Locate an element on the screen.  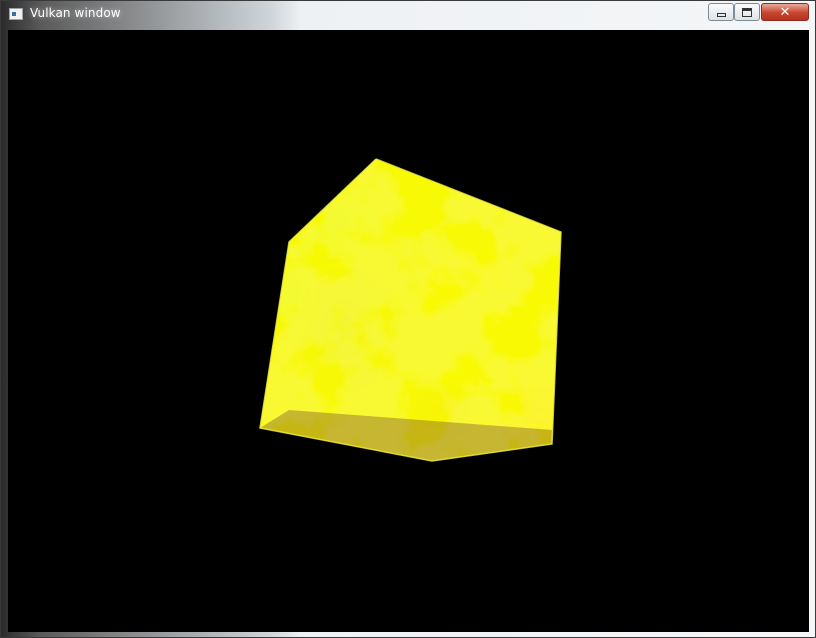
close-icon: ✕ is located at coordinates (785, 12).